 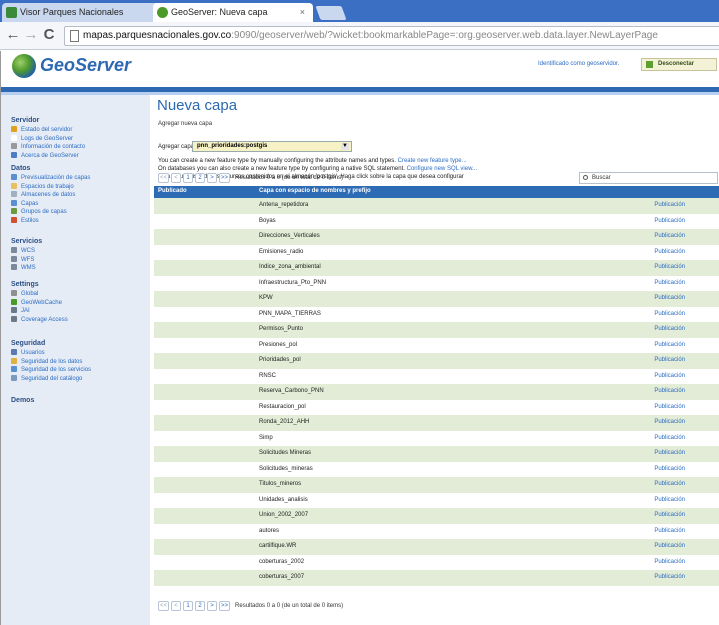 What do you see at coordinates (649, 64) in the screenshot?
I see `logout-icon` at bounding box center [649, 64].